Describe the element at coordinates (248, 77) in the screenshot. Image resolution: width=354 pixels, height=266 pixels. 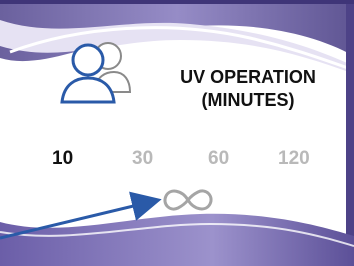
I see `title-line-1: UV OPERATION` at that location.